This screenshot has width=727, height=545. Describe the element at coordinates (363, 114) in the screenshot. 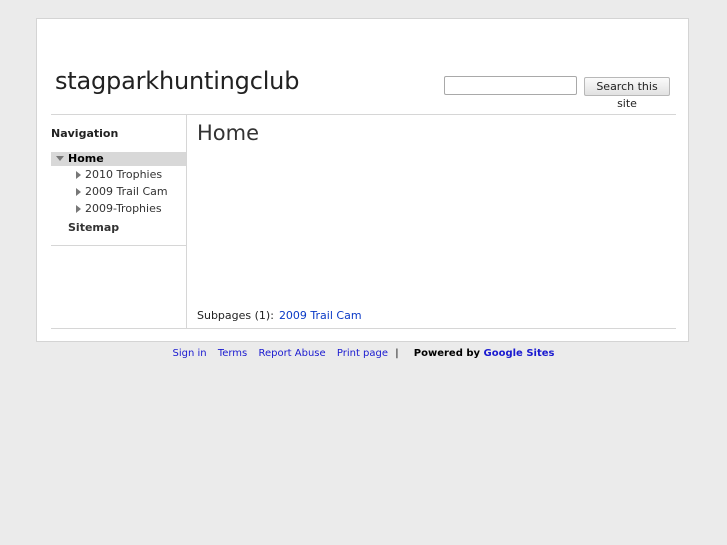

I see `header-divider` at that location.